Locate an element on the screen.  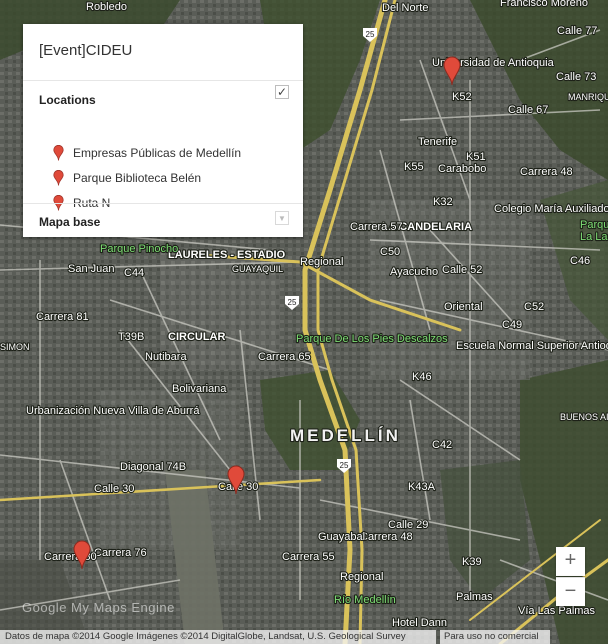
location-label: Parque Biblioteca Belén is located at coordinates (137, 178).